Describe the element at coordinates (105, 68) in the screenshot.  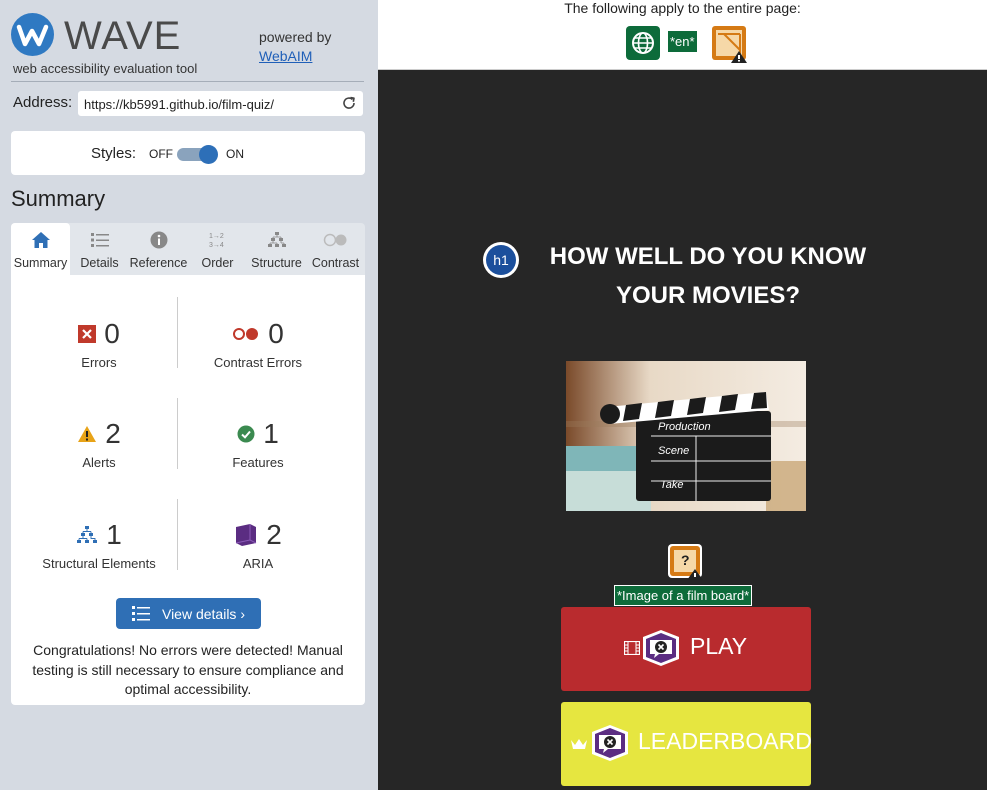
I see `wave-tagline: web accessibility evaluation tool` at that location.